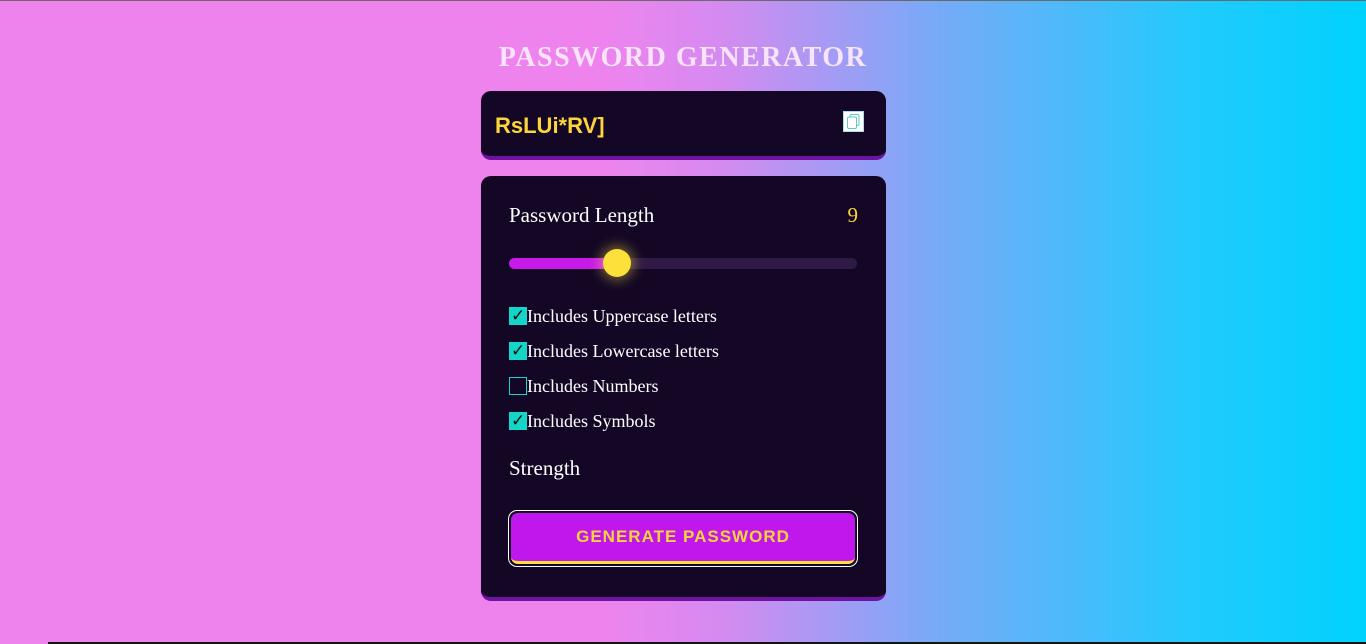 This screenshot has height=644, width=1366. I want to click on top-border, so click(683, 0).